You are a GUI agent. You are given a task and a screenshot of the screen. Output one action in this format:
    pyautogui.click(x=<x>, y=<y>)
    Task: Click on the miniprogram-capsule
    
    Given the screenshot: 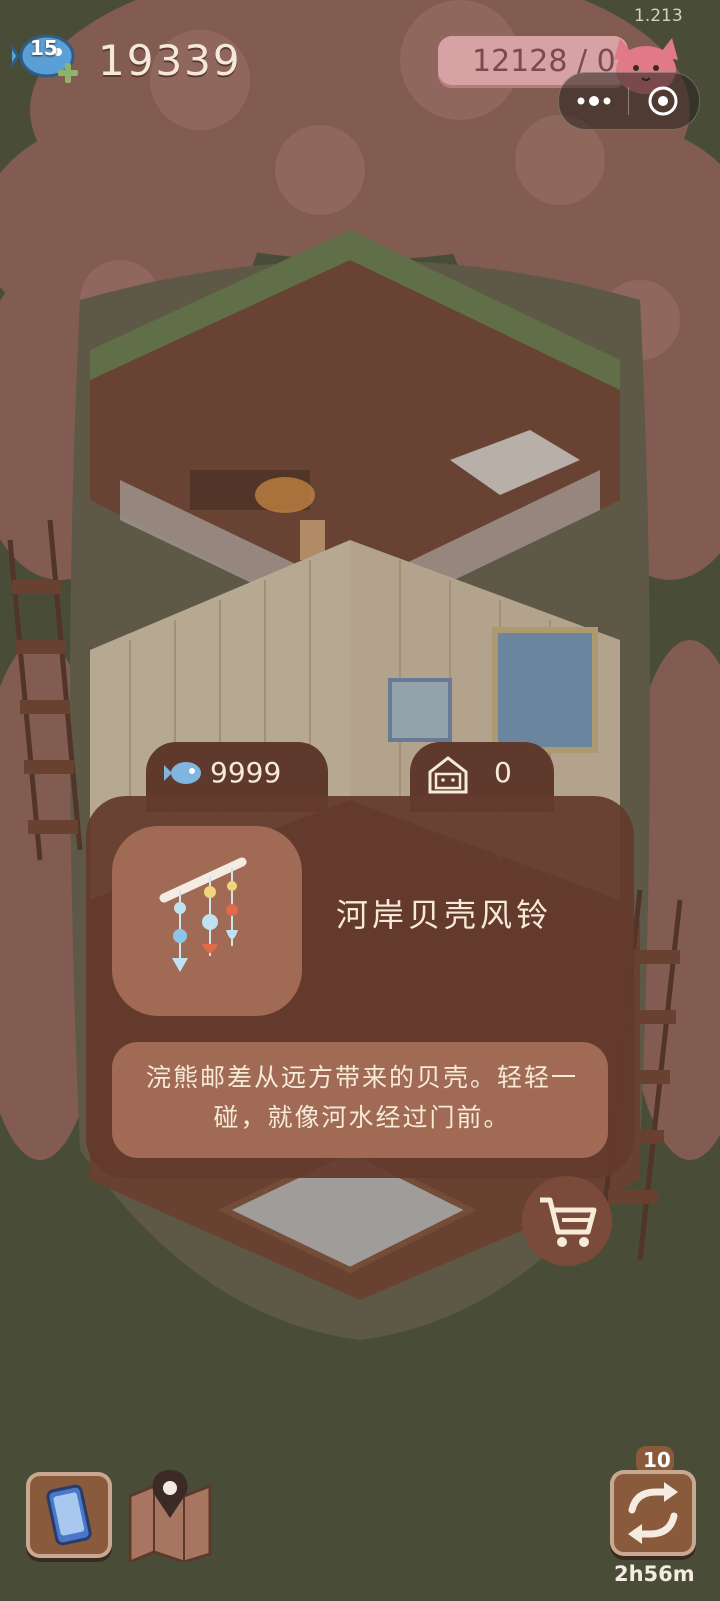 What is the action you would take?
    pyautogui.click(x=629, y=101)
    